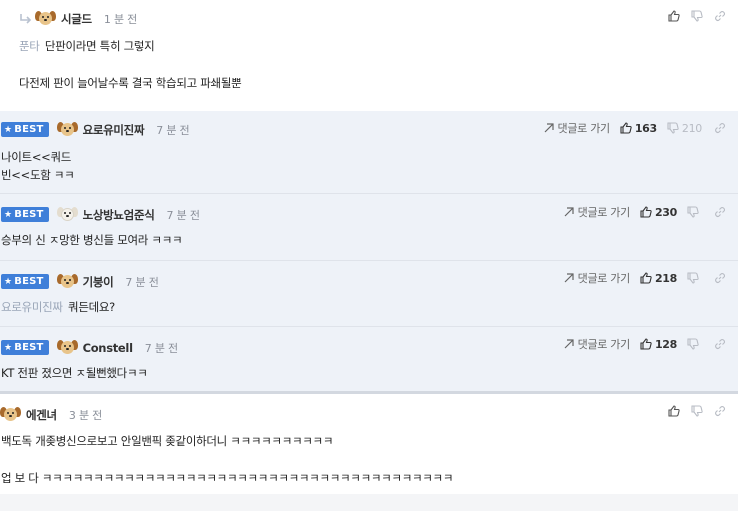  What do you see at coordinates (645, 128) in the screenshot?
I see `upvote-count: 163` at bounding box center [645, 128].